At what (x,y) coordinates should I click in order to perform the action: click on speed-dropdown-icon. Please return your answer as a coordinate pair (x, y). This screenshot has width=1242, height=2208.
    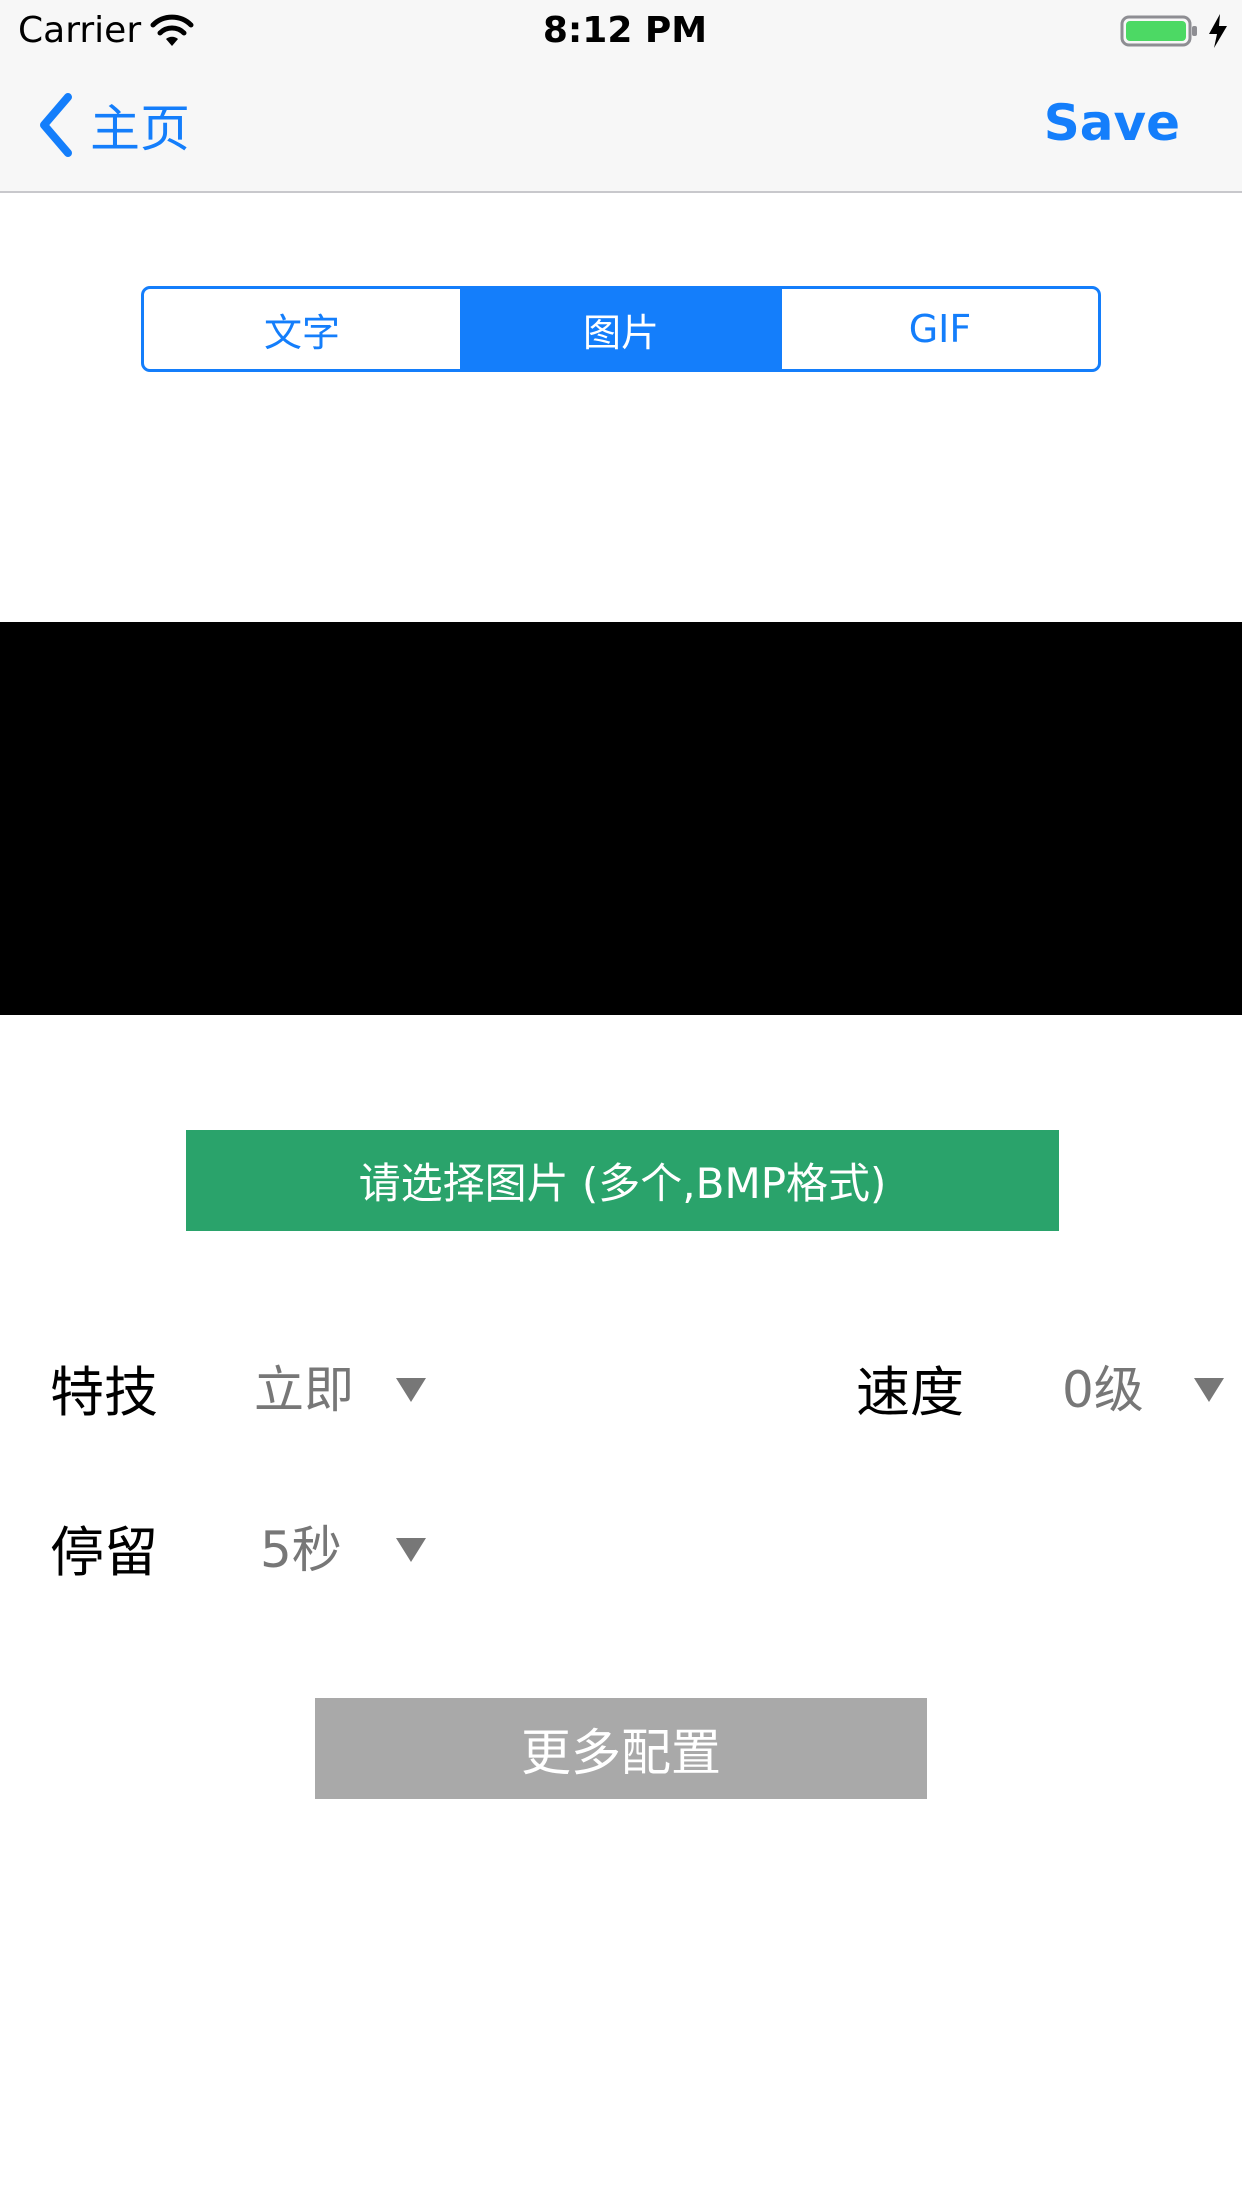
    Looking at the image, I should click on (1209, 1390).